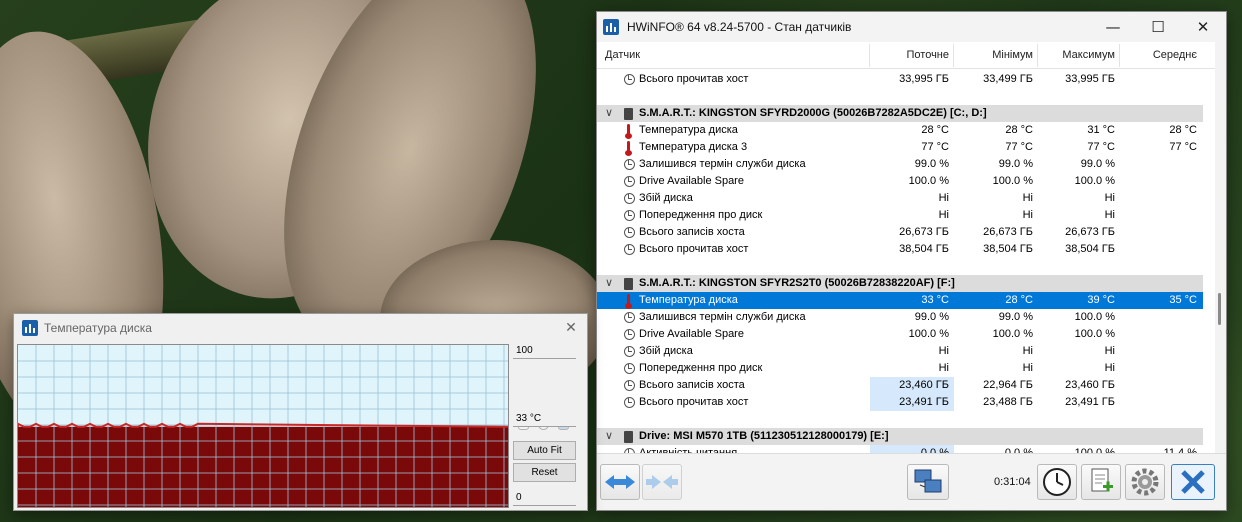 This screenshot has height=522, width=1242. I want to click on column-header-current: Поточне, so click(909, 55).